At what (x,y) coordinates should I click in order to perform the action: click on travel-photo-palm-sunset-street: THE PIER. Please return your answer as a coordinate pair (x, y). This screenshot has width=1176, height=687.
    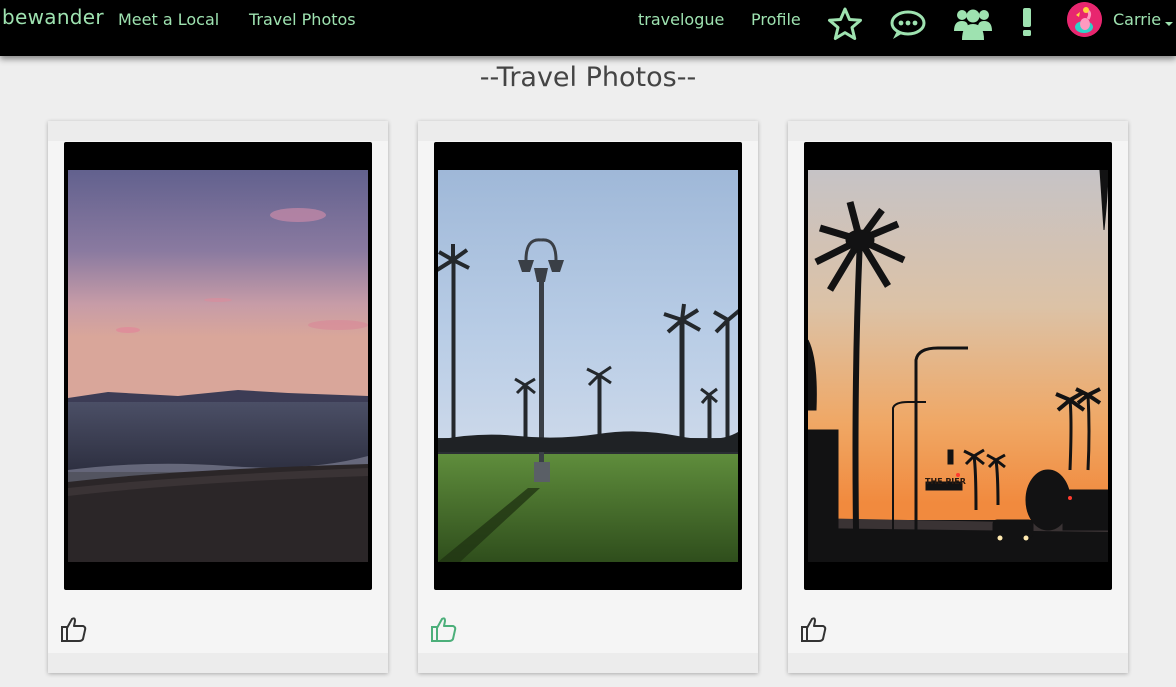
    Looking at the image, I should click on (958, 366).